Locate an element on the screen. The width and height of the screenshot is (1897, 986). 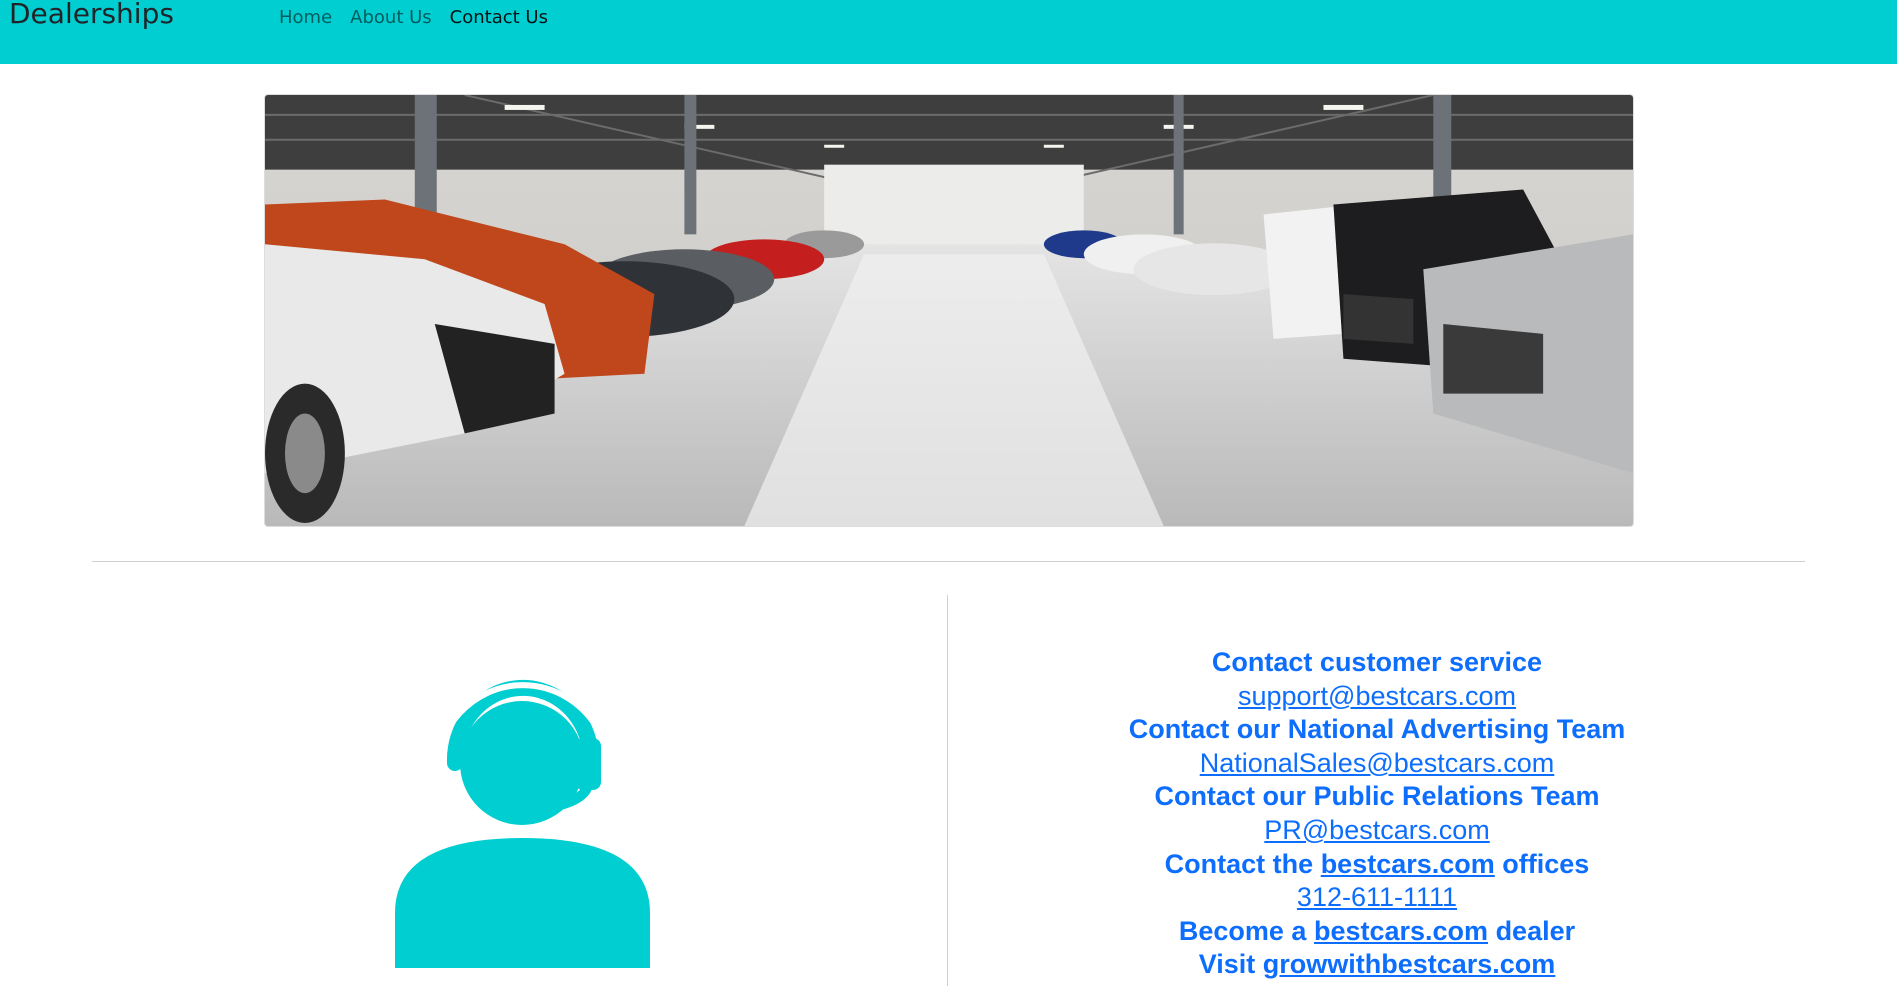
customer-service-agent-headset-icon is located at coordinates (522, 818).